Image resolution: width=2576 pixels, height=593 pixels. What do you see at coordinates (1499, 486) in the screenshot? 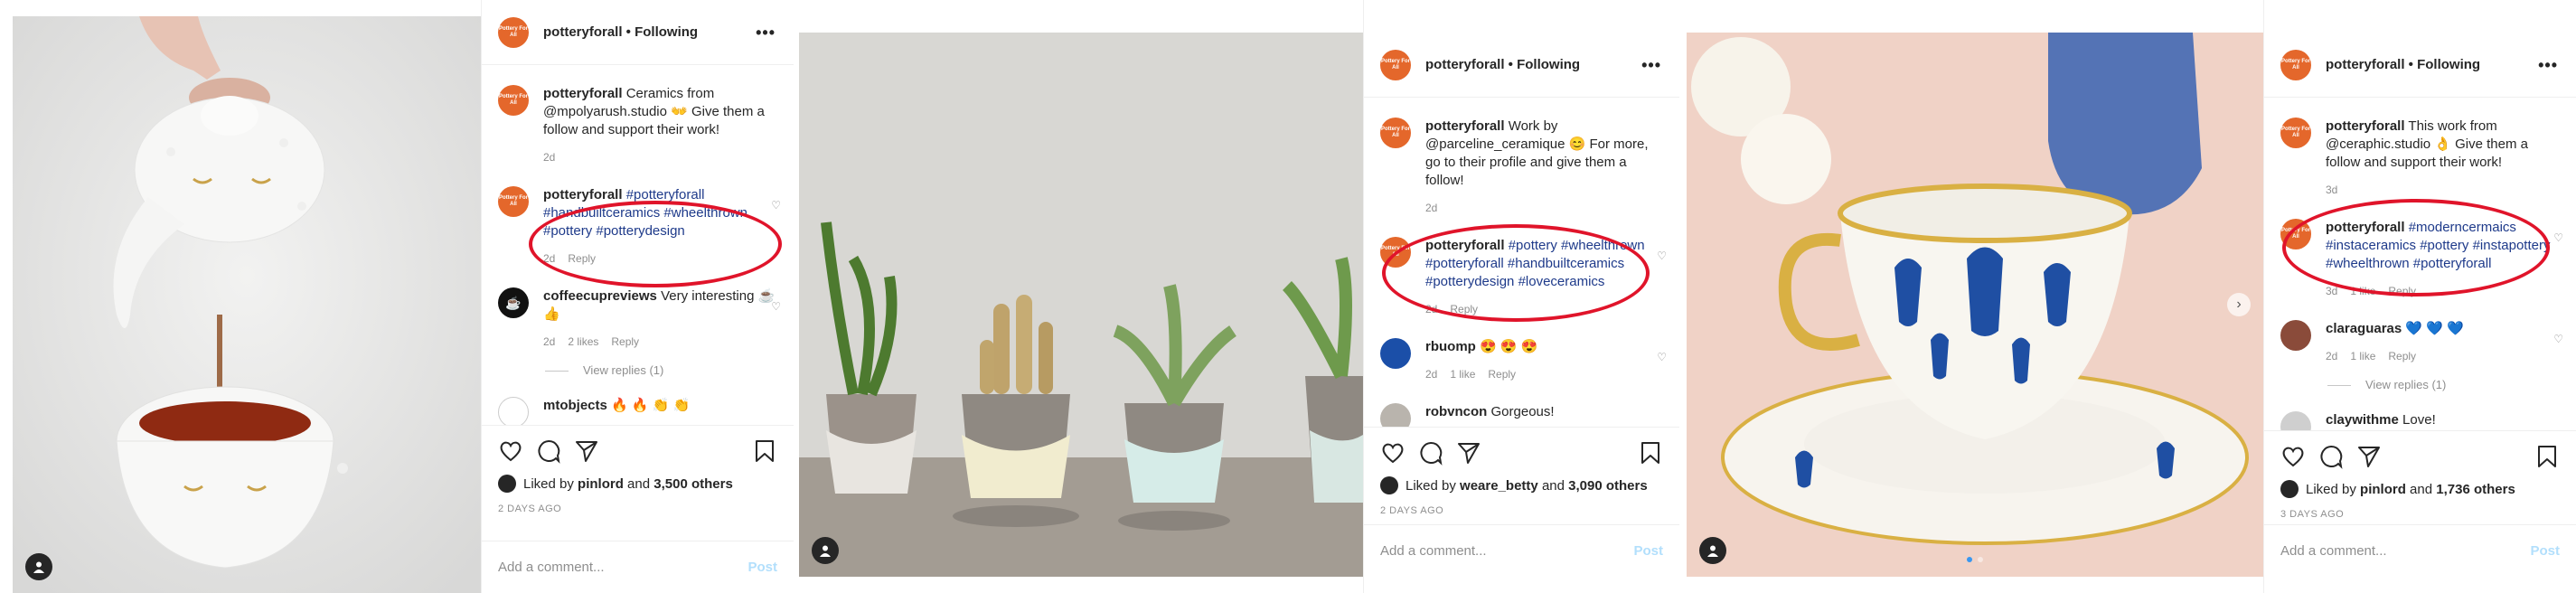
I see `liker-username: weare_betty` at bounding box center [1499, 486].